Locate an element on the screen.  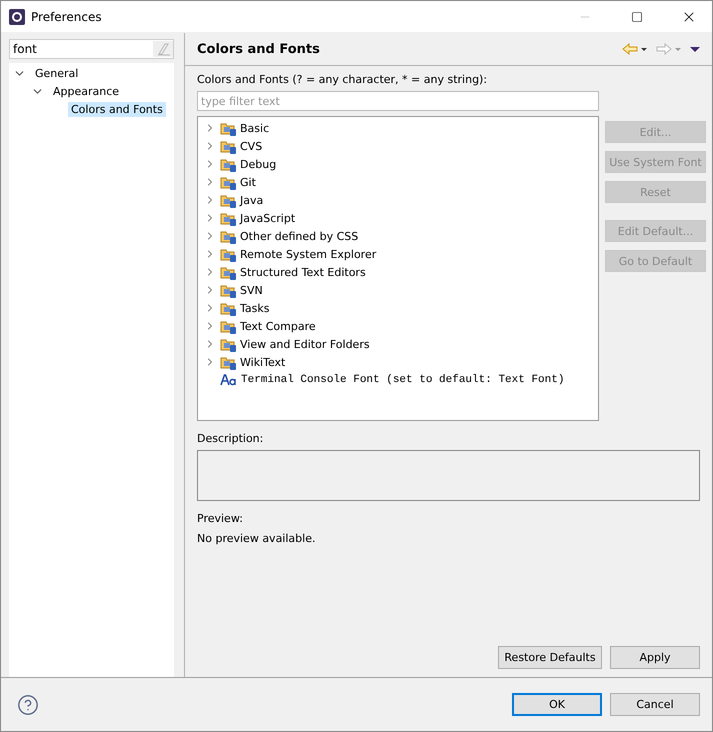
tree-item: Remote System Explorer is located at coordinates (308, 254).